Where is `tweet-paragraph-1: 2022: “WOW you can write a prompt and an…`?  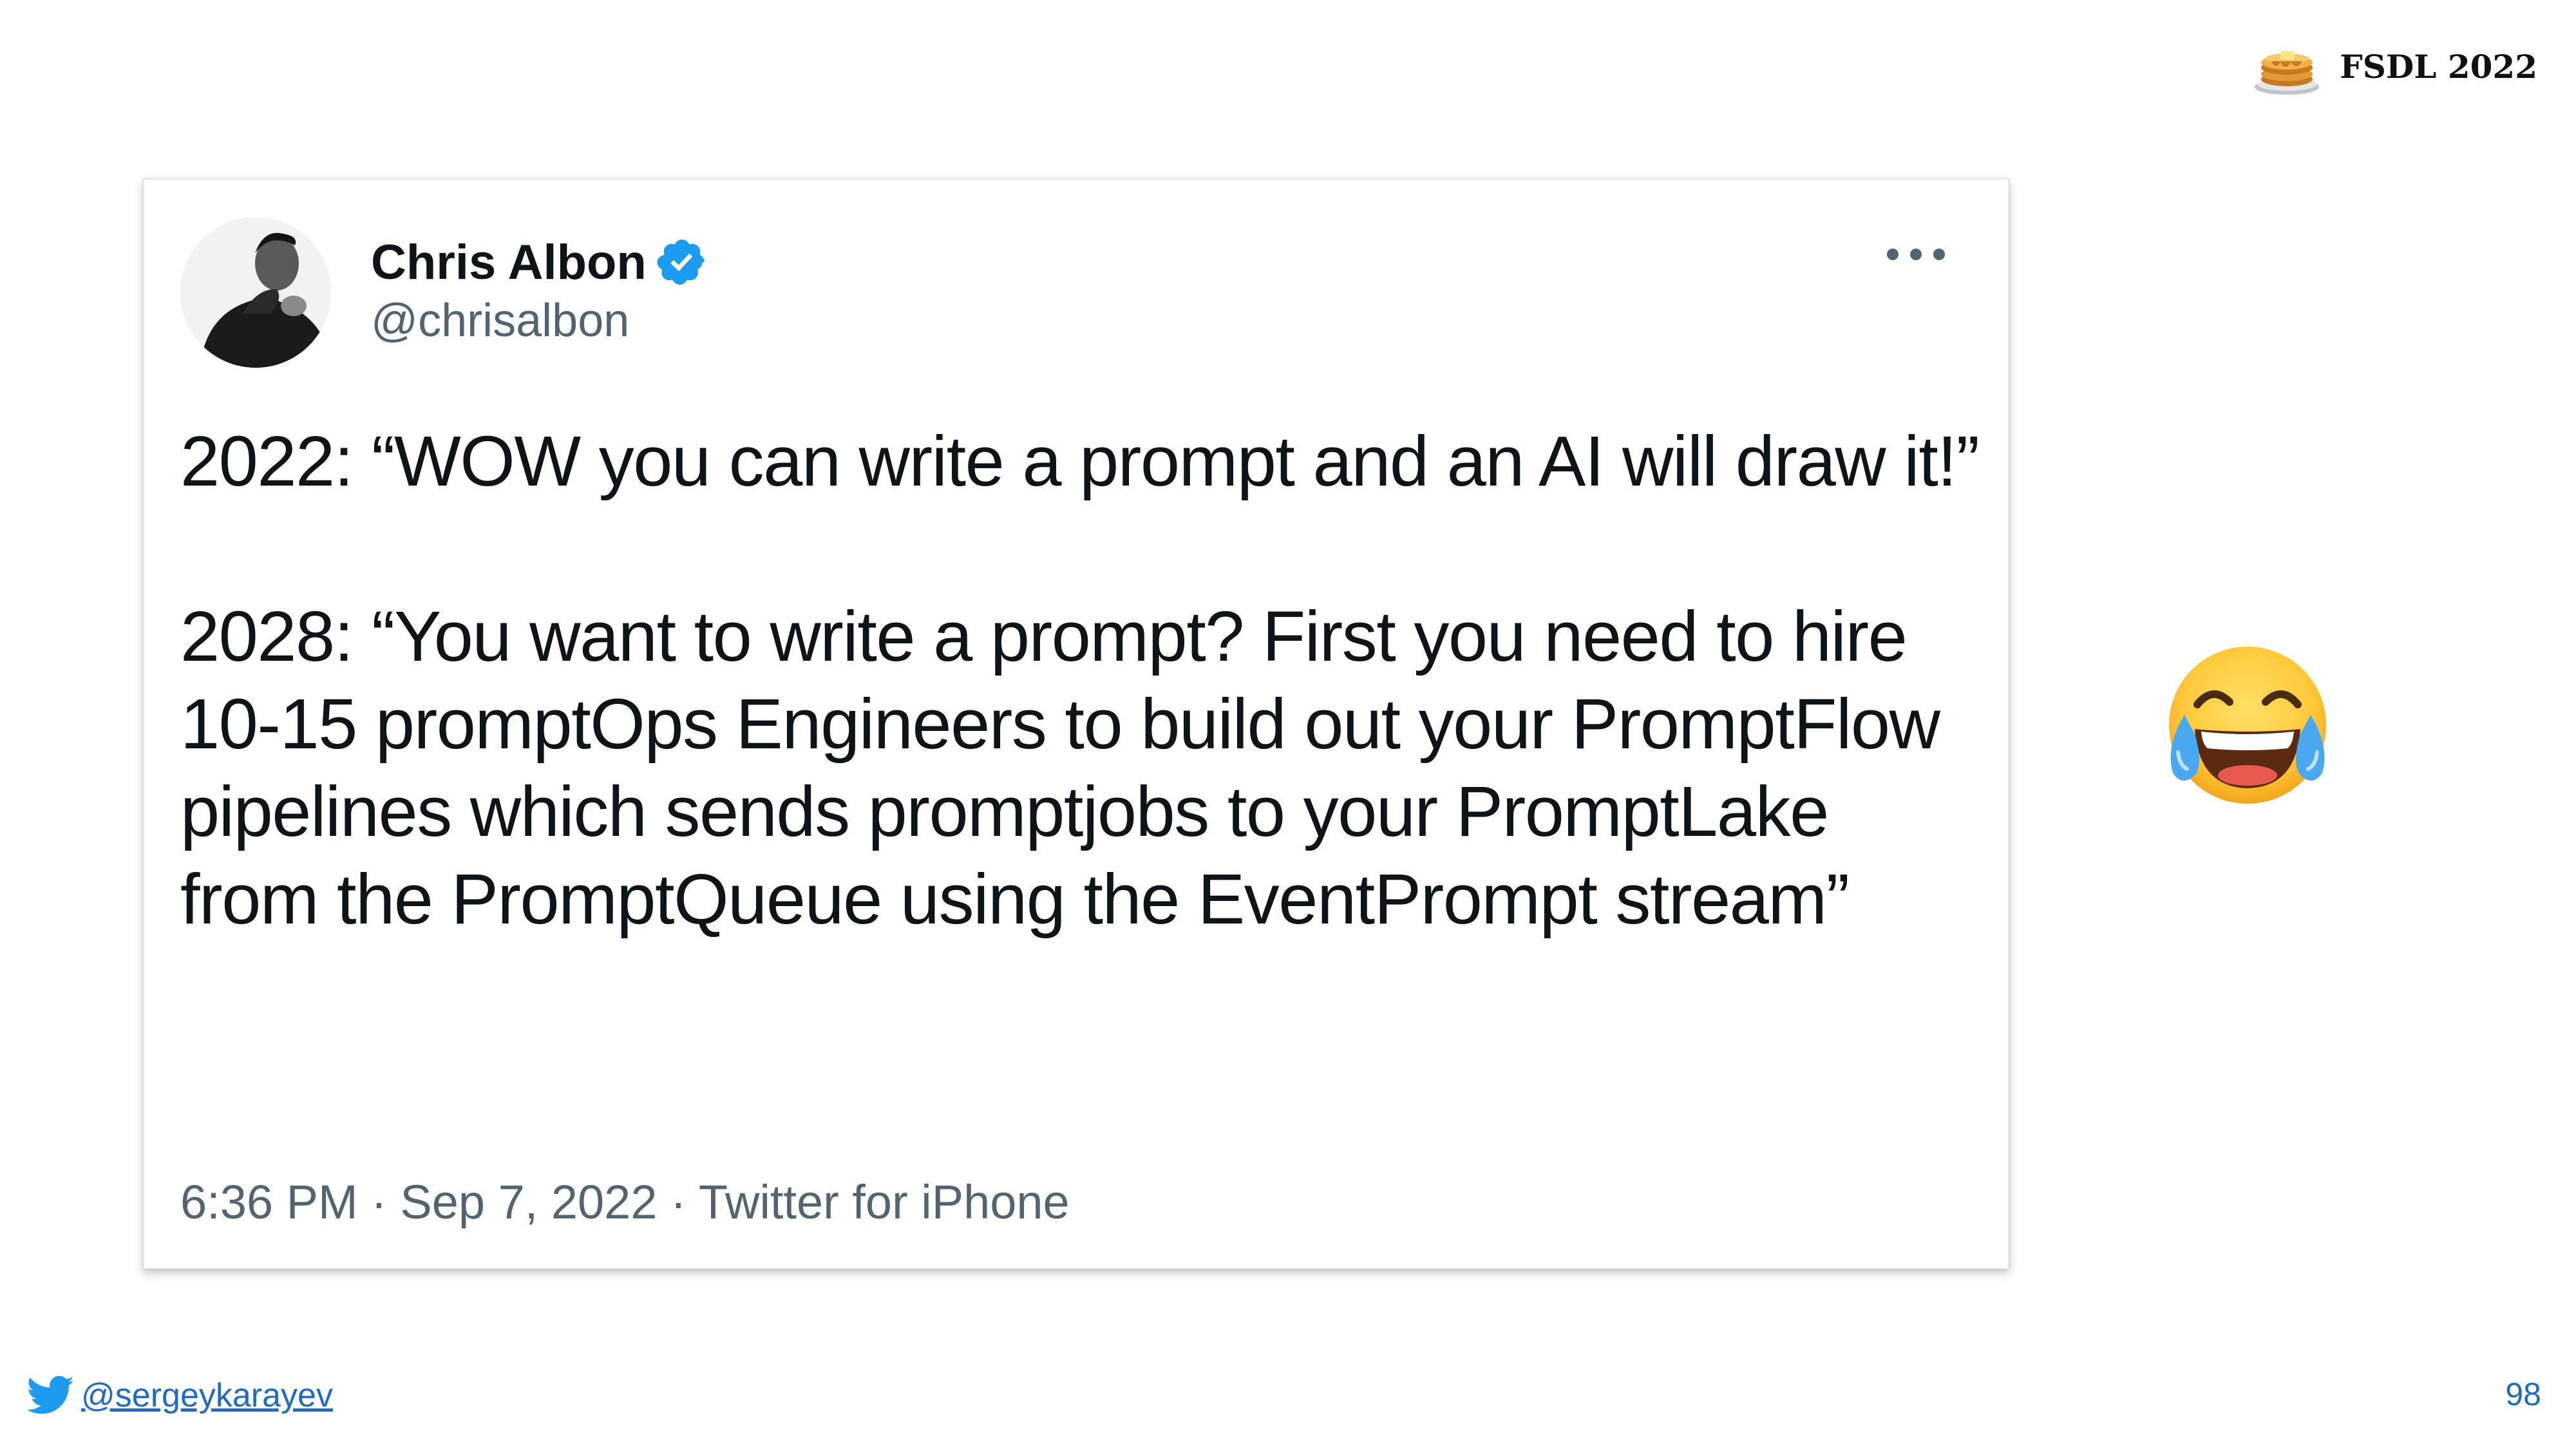
tweet-paragraph-1: 2022: “WOW you can write a prompt and an… is located at coordinates (1080, 462).